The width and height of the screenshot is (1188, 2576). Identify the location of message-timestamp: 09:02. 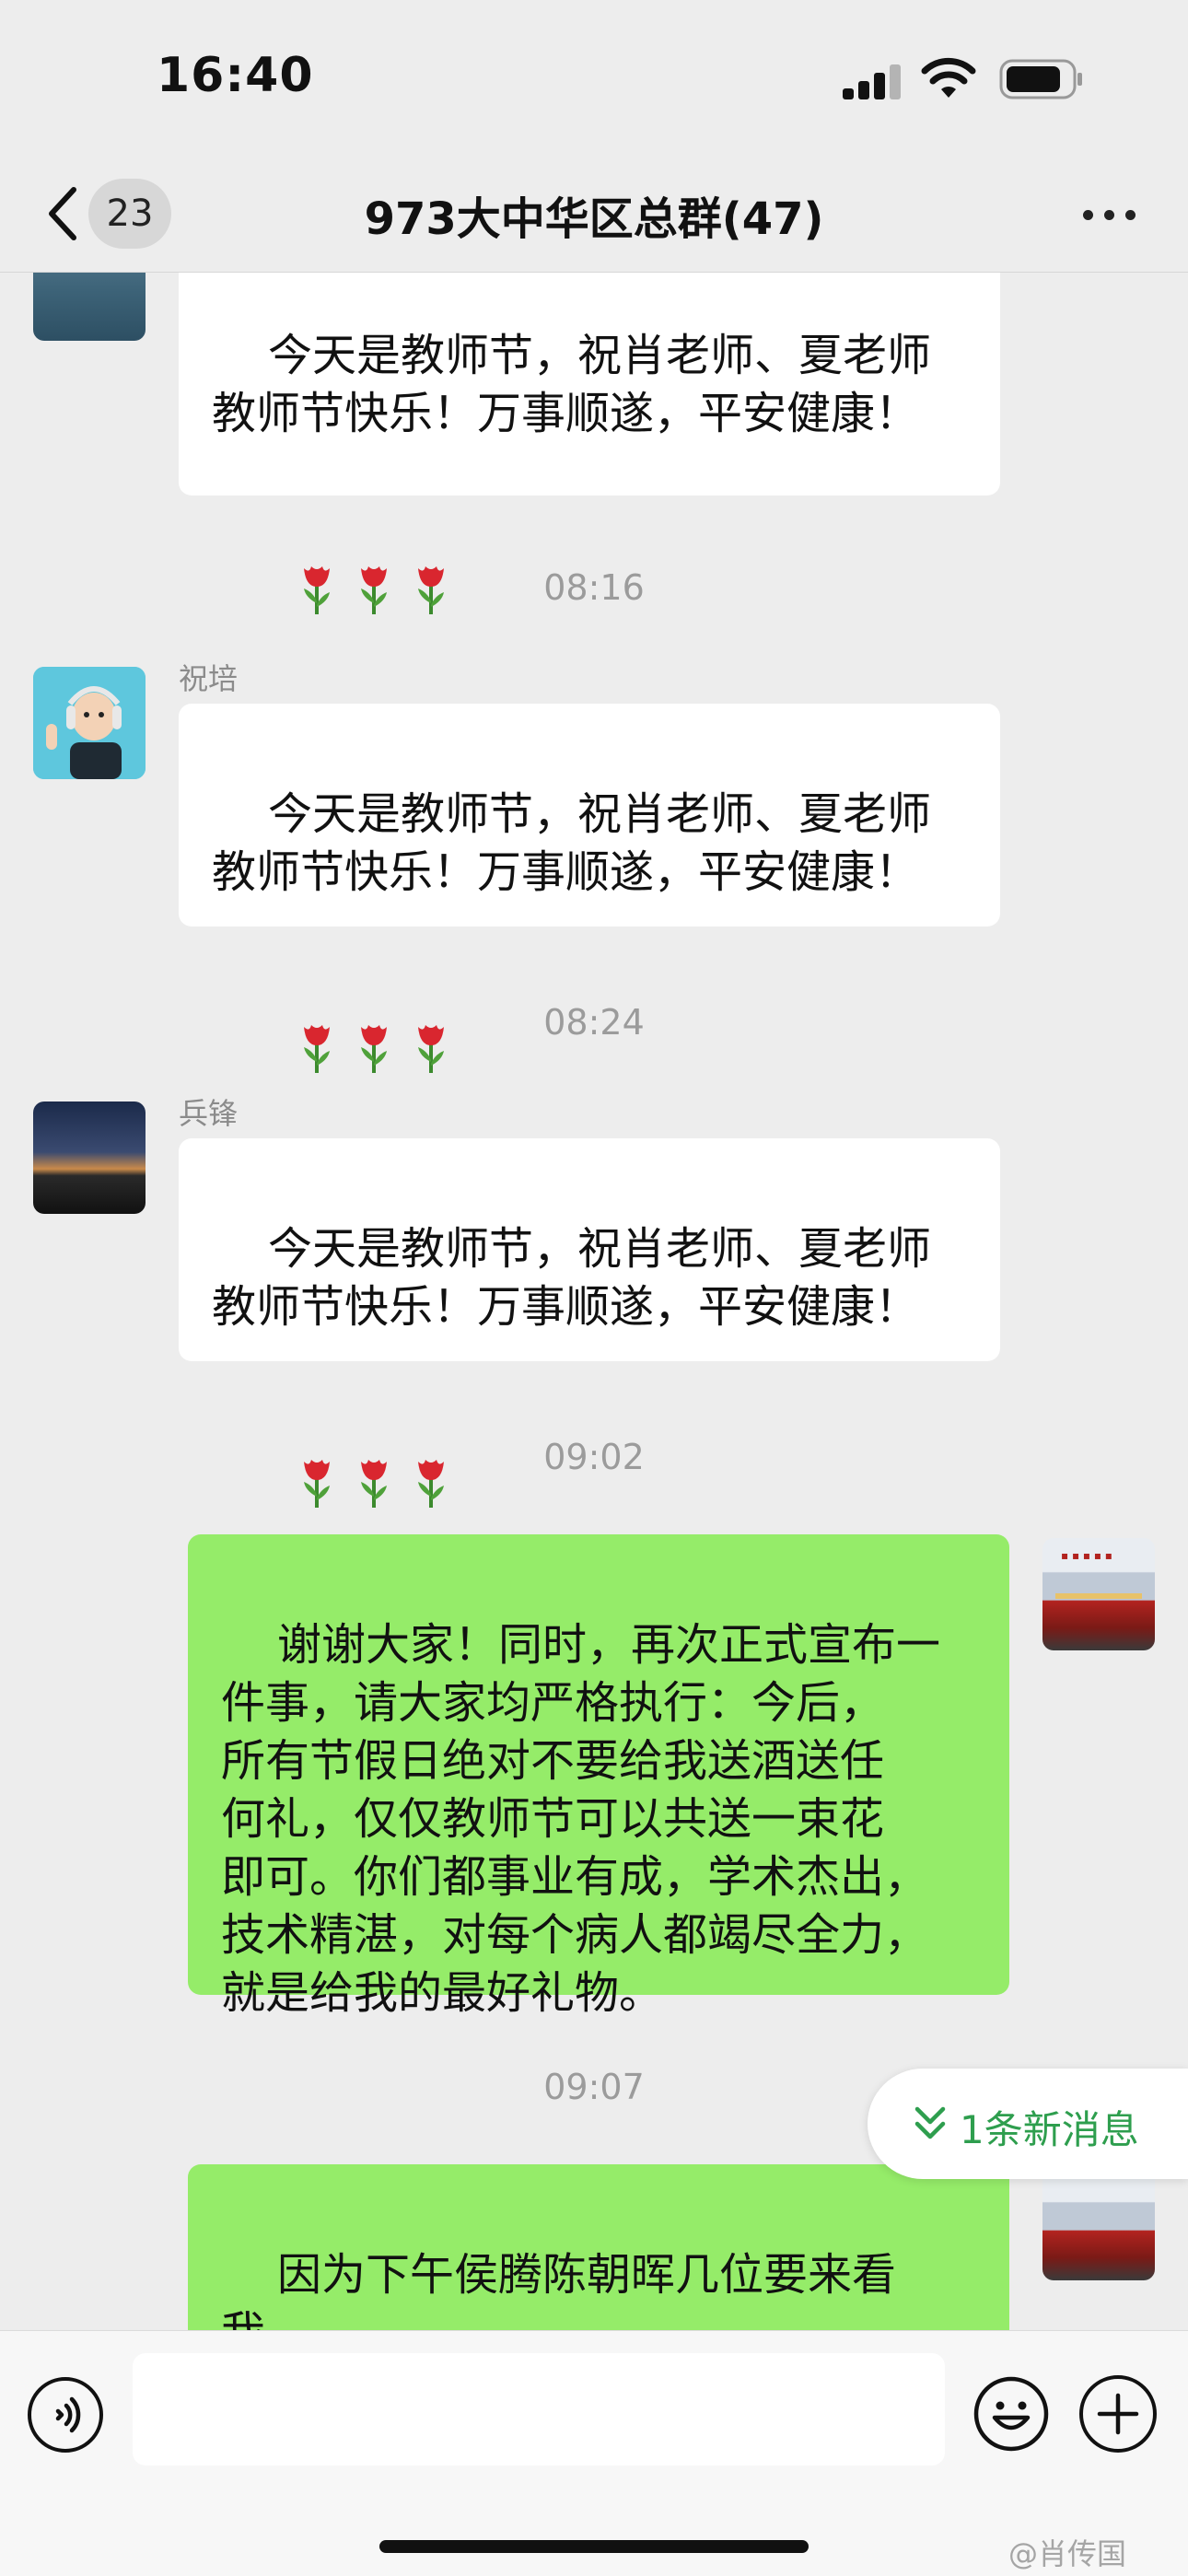
(594, 1457).